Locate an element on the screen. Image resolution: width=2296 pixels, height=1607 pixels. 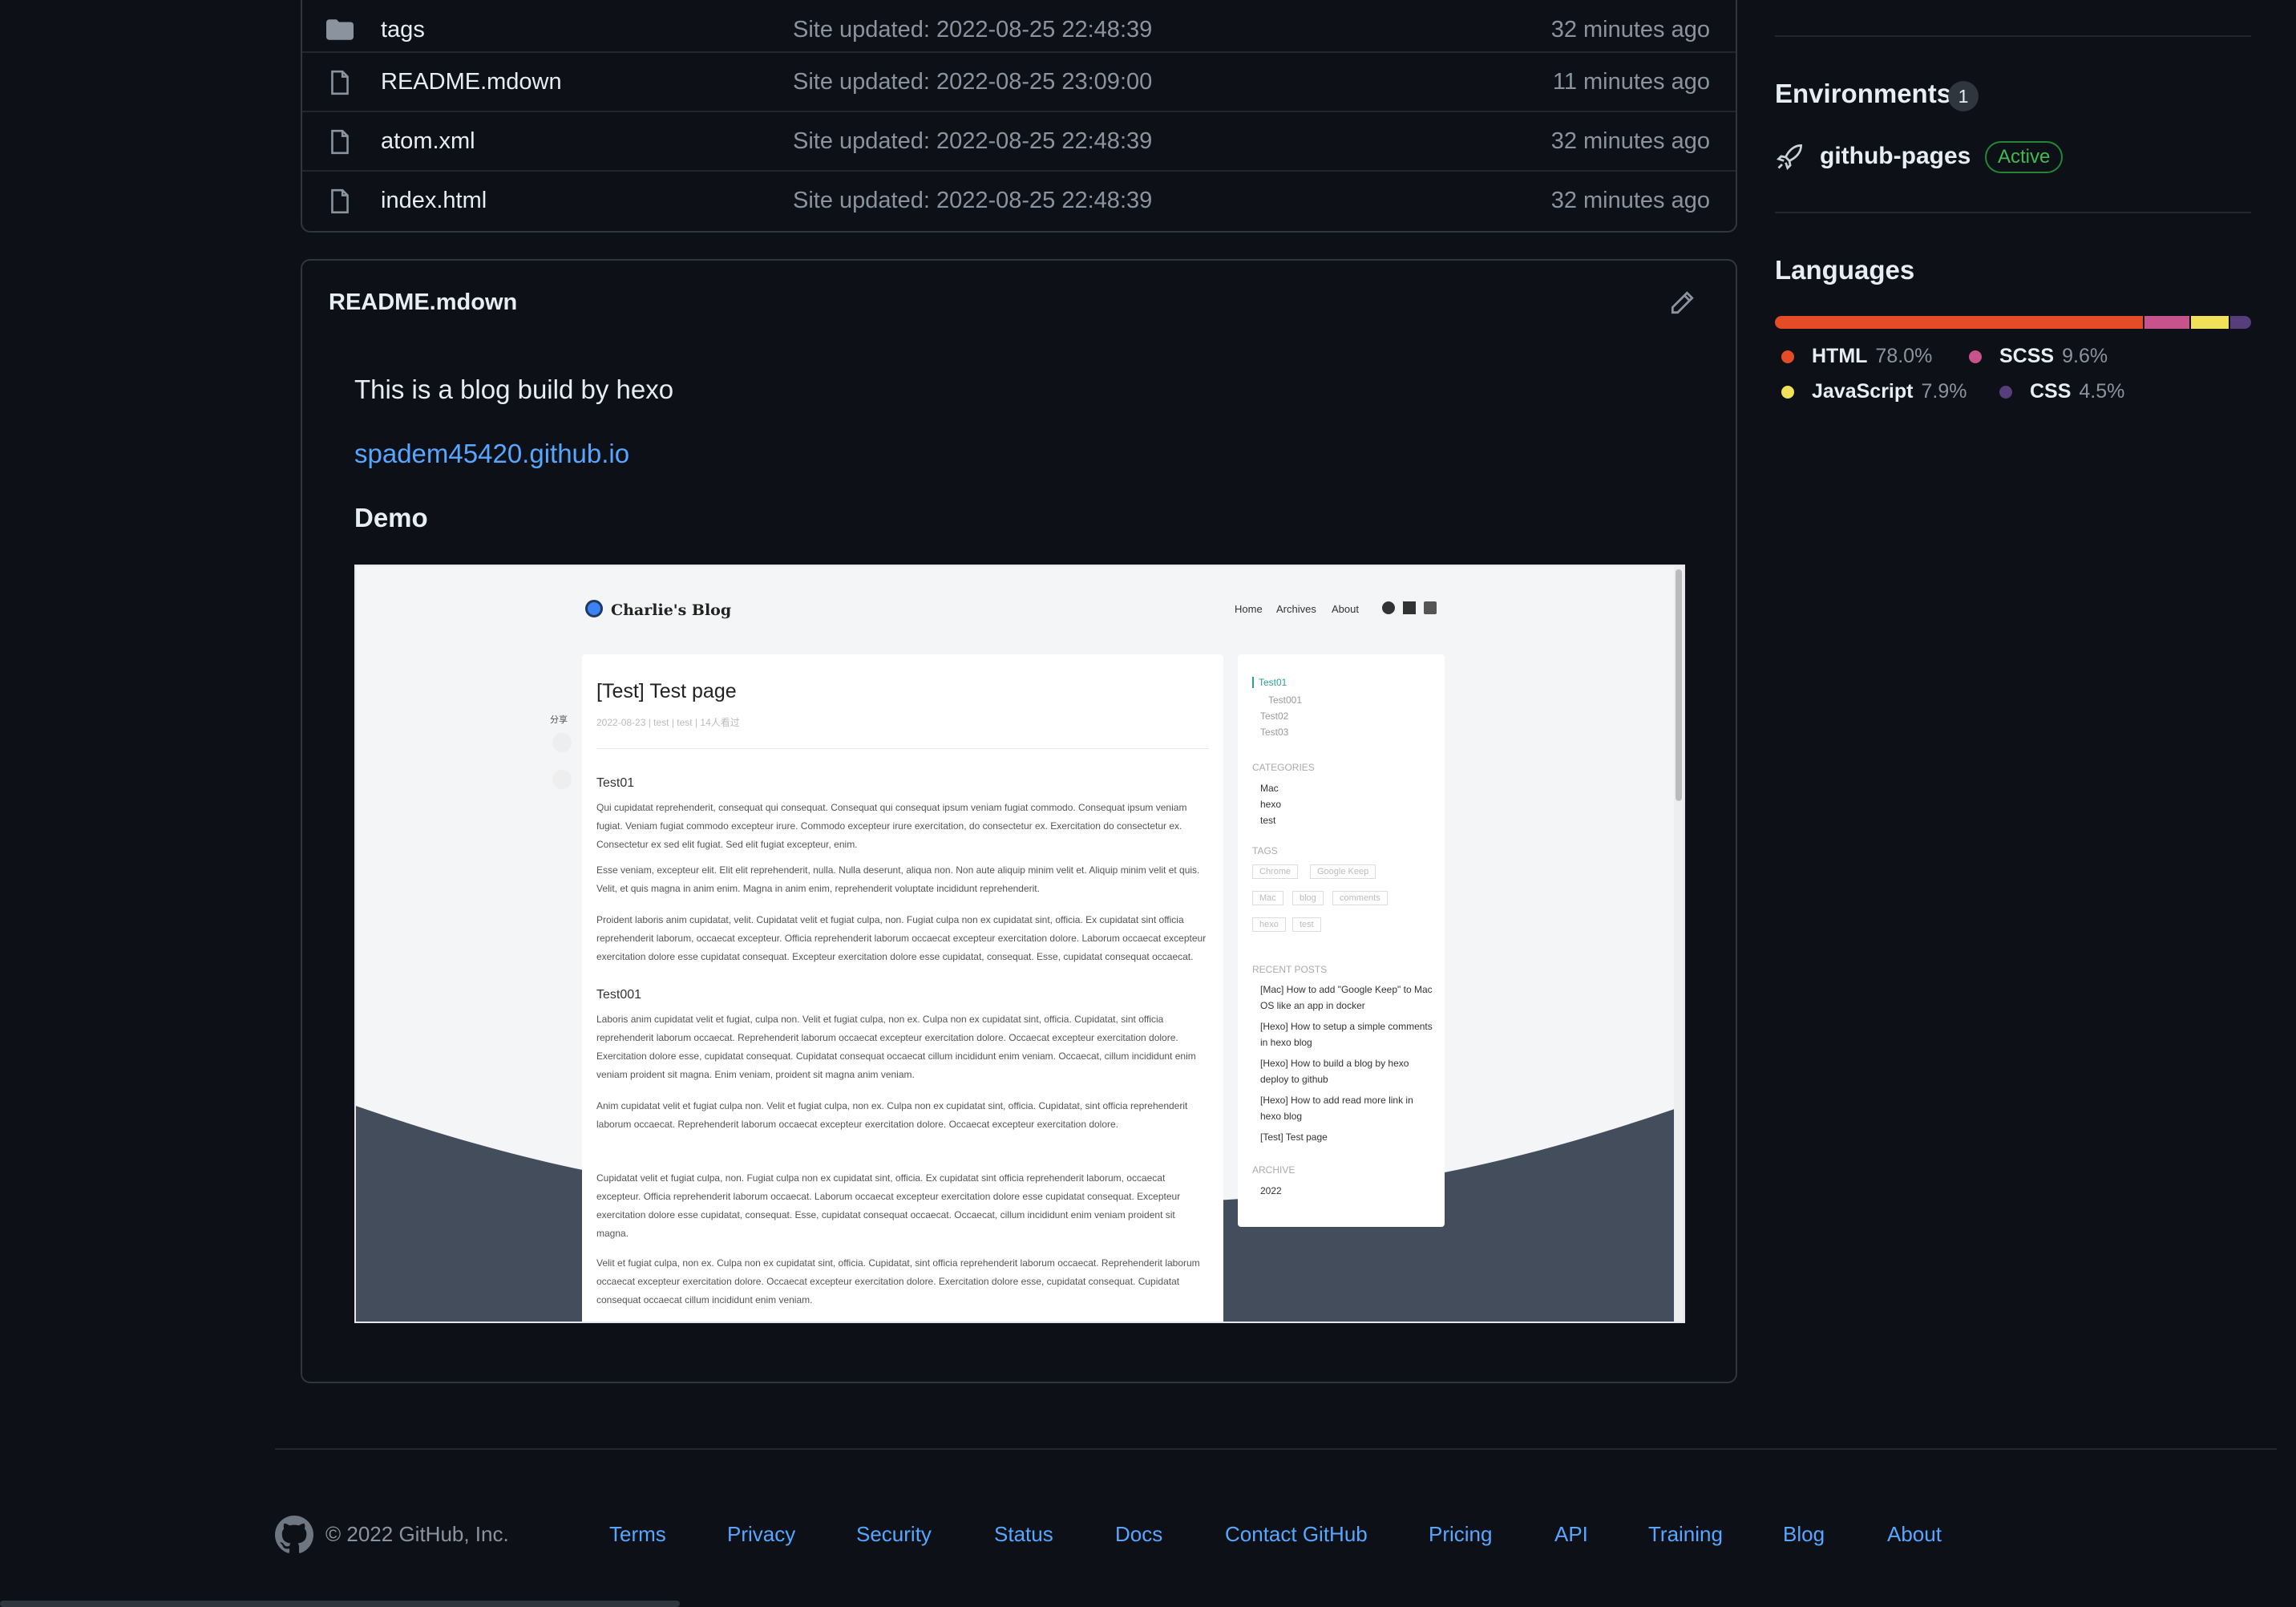
footer-link-security: Security is located at coordinates (894, 1534).